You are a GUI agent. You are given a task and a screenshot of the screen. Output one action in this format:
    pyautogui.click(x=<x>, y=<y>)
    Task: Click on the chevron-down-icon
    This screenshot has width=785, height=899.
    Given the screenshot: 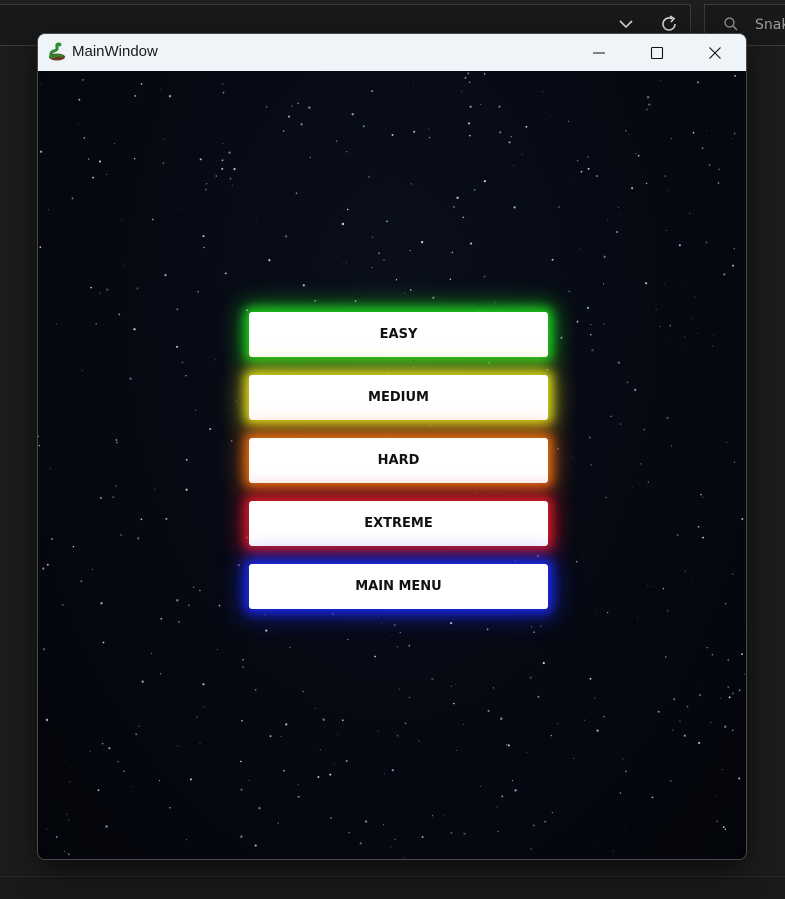 What is the action you would take?
    pyautogui.click(x=626, y=24)
    